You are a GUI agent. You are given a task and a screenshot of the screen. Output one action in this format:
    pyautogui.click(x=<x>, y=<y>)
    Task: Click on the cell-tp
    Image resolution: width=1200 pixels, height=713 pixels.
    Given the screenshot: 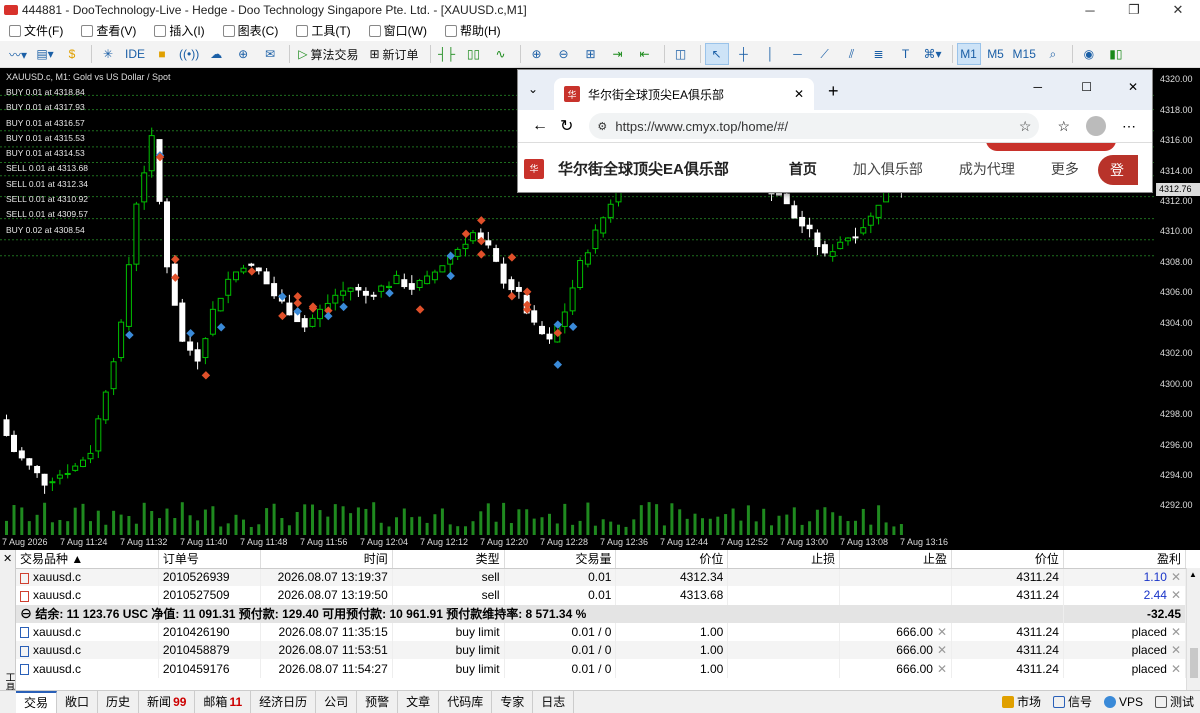 What is the action you would take?
    pyautogui.click(x=896, y=595)
    